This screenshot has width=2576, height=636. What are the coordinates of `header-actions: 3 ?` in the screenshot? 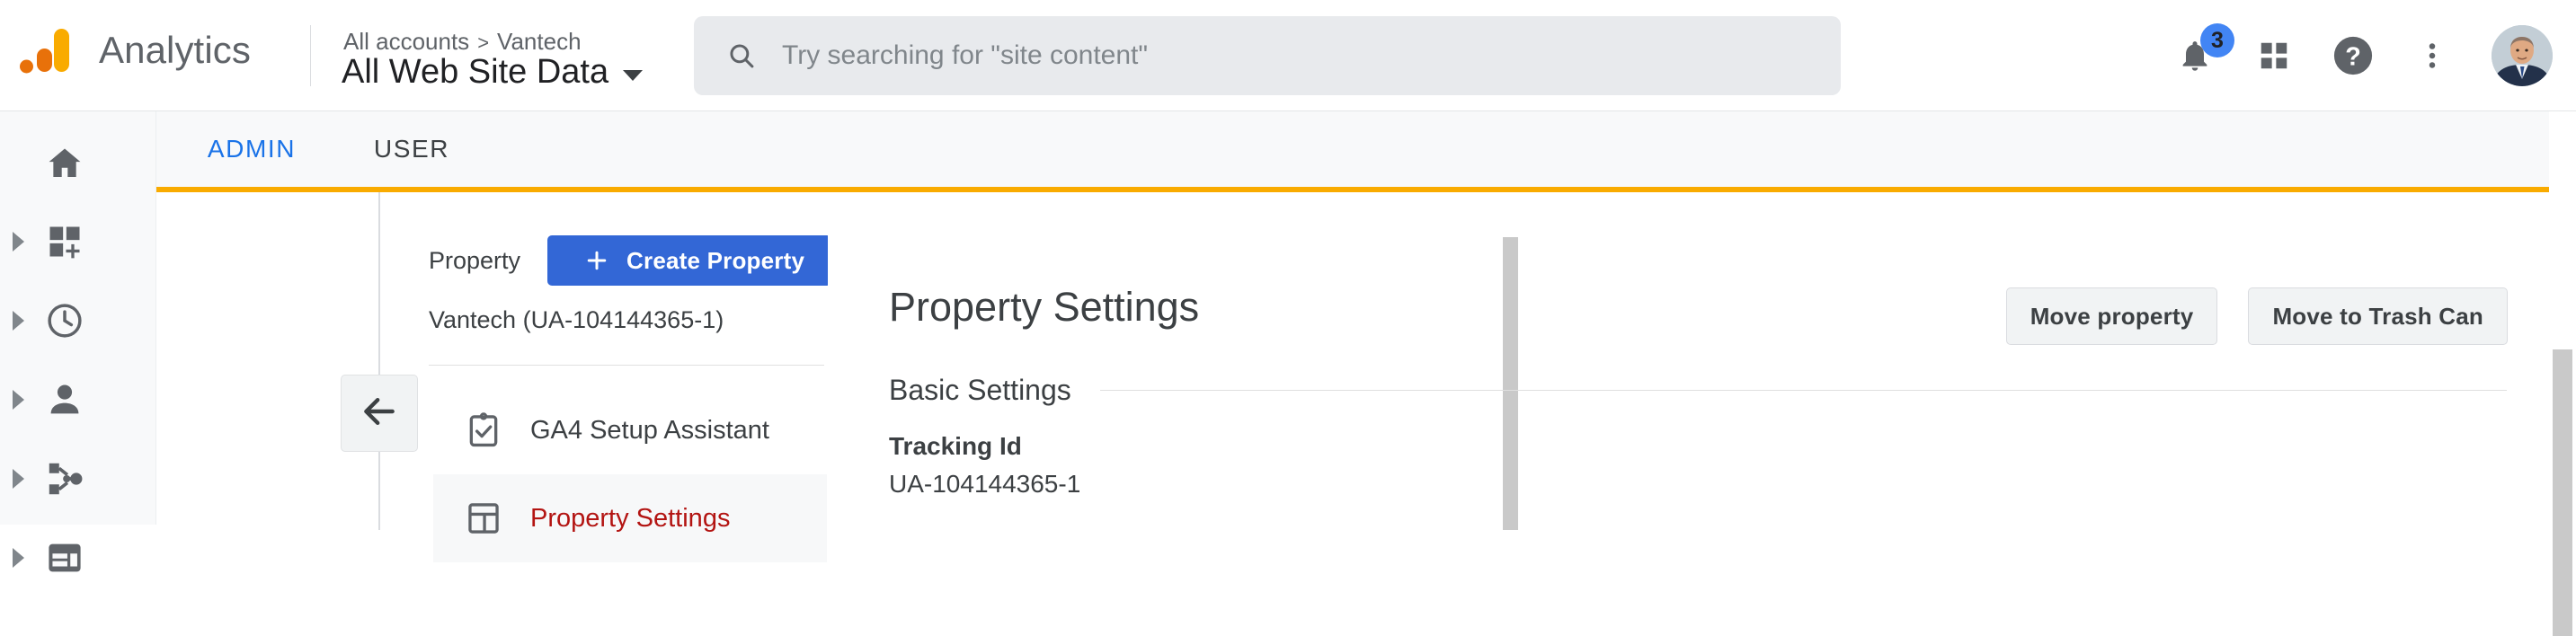 It's located at (2354, 56).